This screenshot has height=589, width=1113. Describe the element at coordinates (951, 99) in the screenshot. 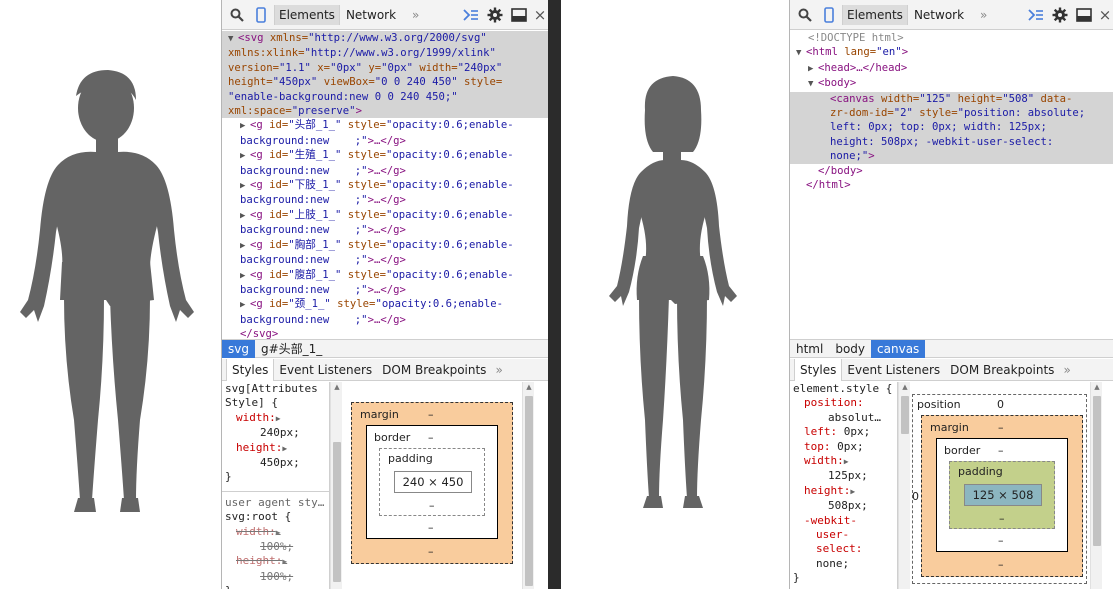

I see `dom-node-canvas: <canvas width="125" height="508" data-` at that location.